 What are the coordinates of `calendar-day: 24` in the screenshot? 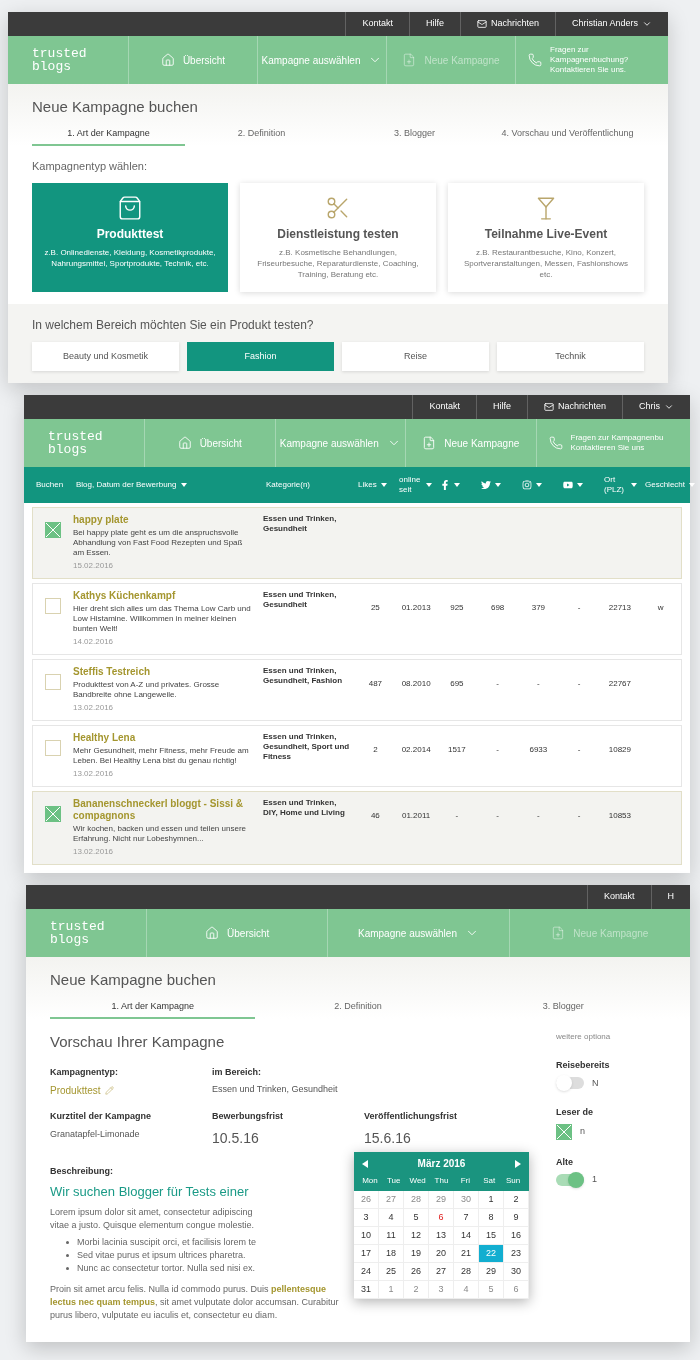 It's located at (366, 1272).